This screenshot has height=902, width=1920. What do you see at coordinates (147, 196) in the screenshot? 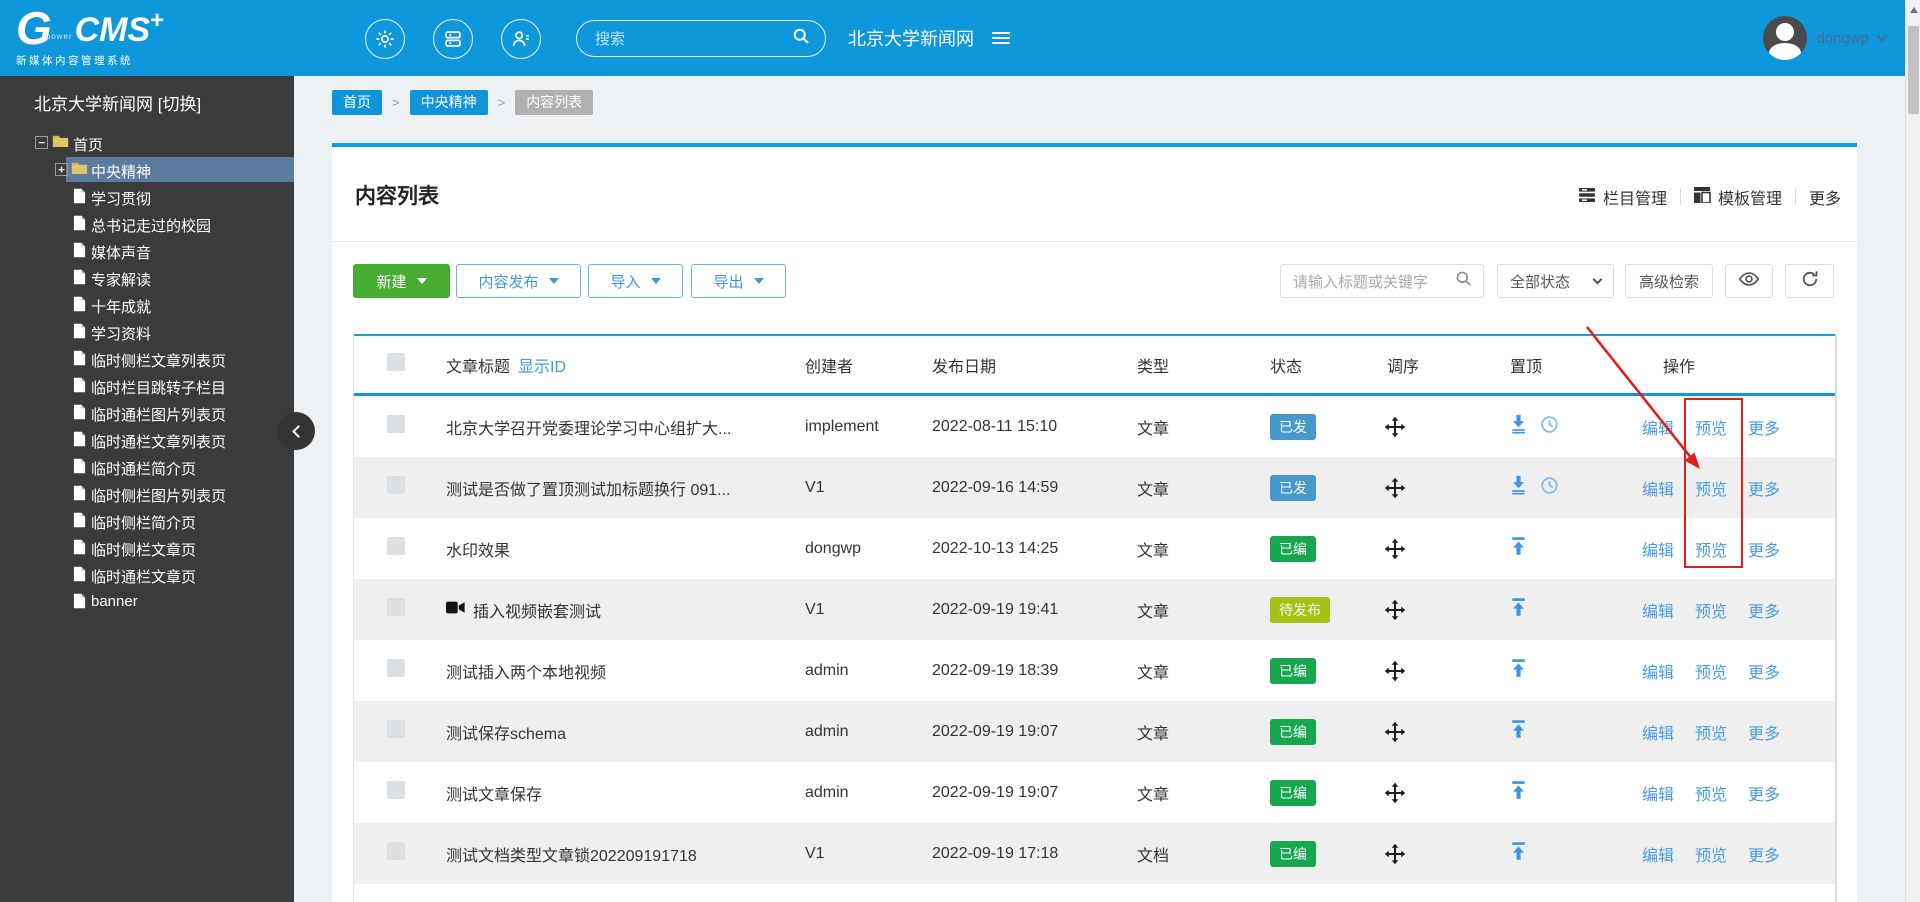
I see `tree-item: 学习贯彻` at bounding box center [147, 196].